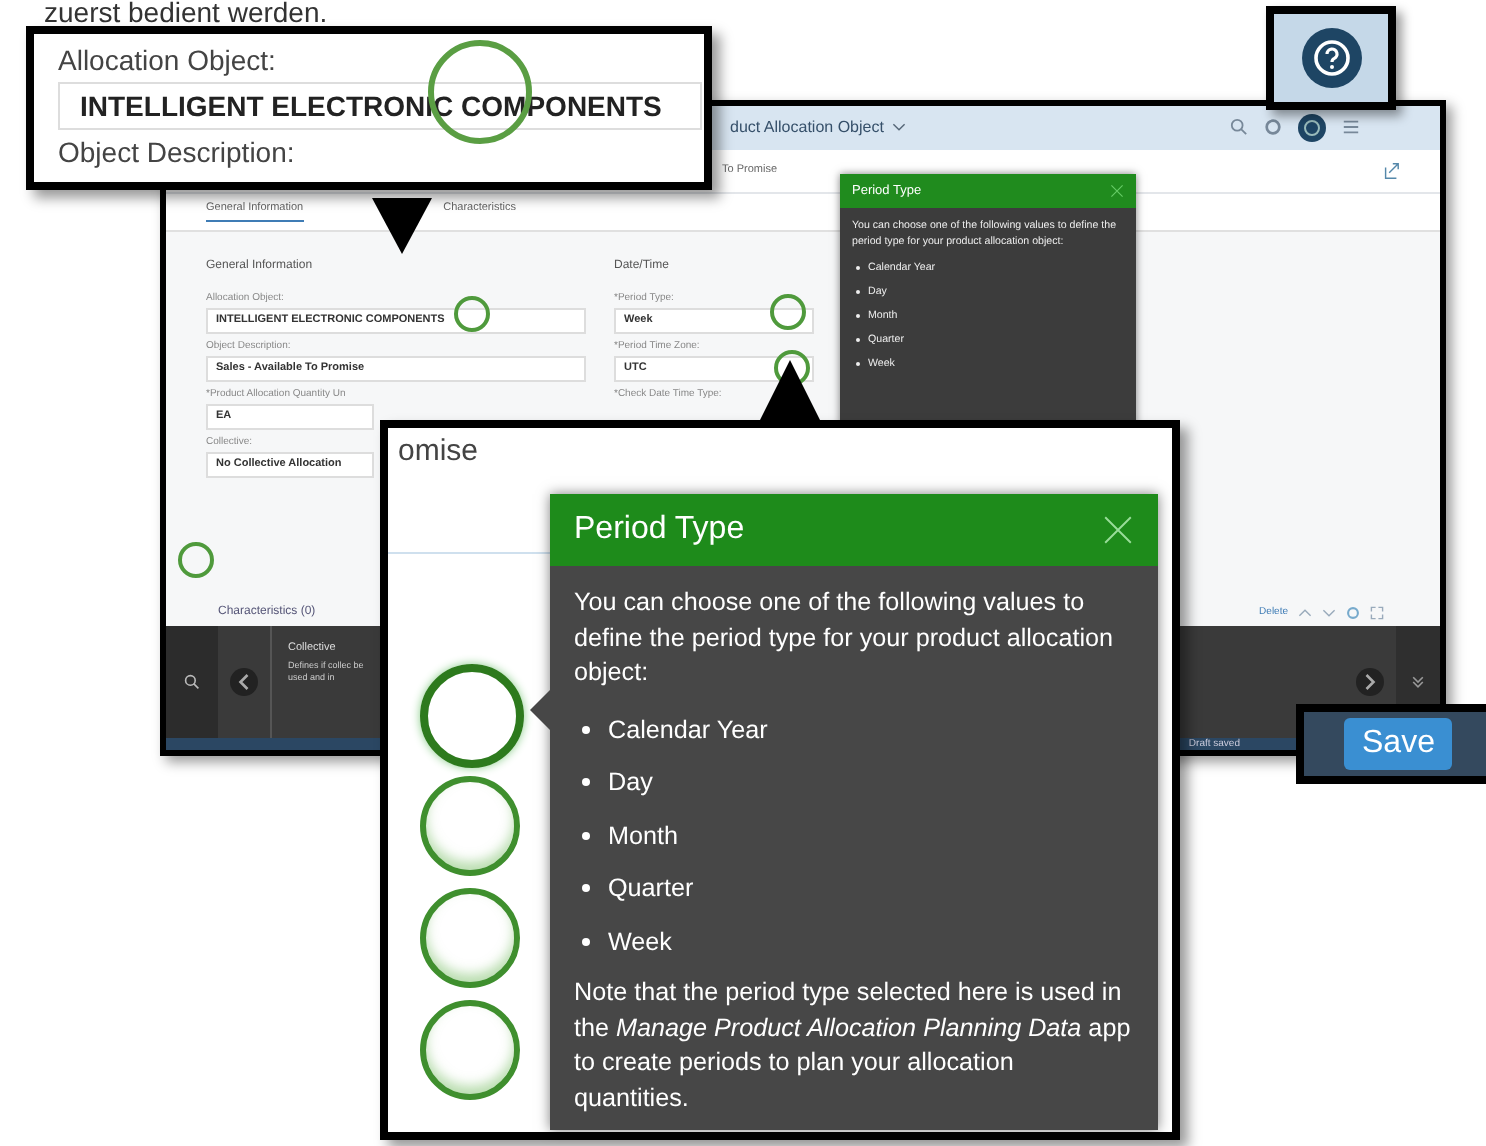  Describe the element at coordinates (858, 888) in the screenshot. I see `list-item: Quarter` at that location.